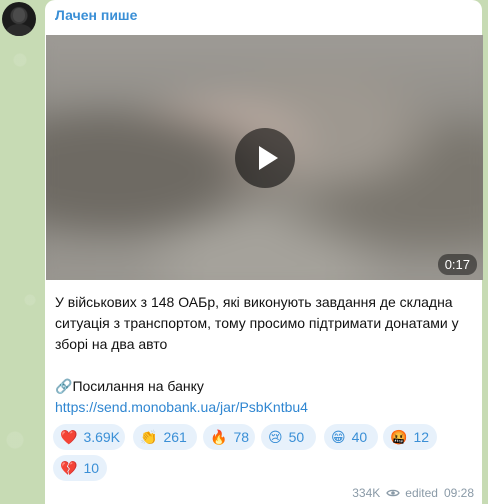 The height and width of the screenshot is (504, 488). What do you see at coordinates (421, 493) in the screenshot?
I see `edited-label: edited` at bounding box center [421, 493].